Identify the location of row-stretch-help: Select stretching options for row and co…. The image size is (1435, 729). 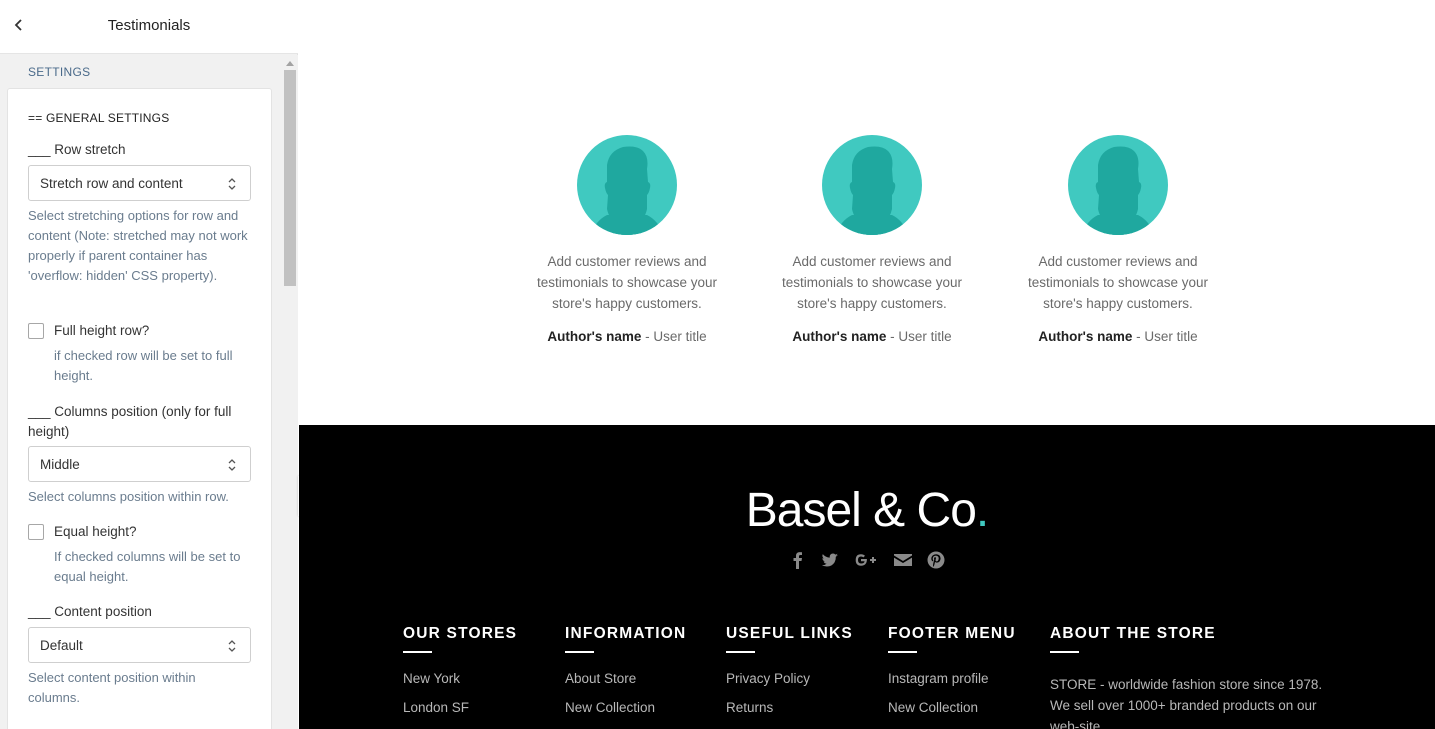
(138, 245).